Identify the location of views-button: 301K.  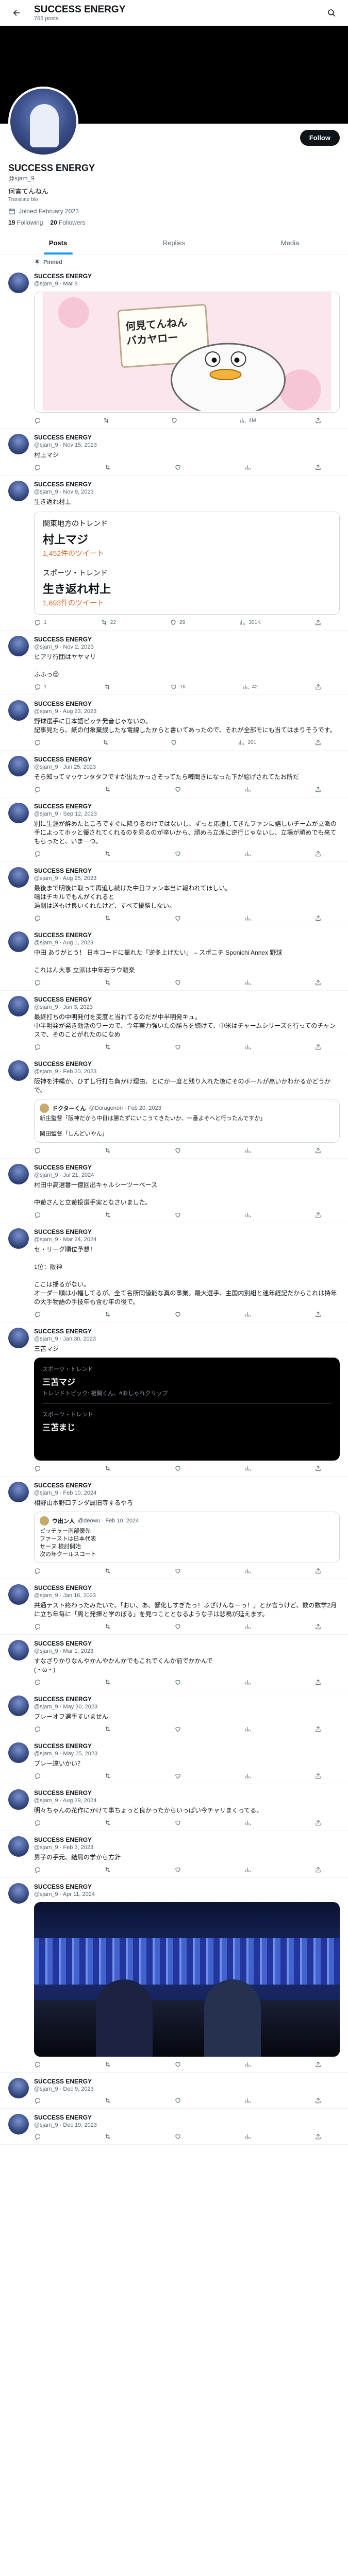
(250, 622).